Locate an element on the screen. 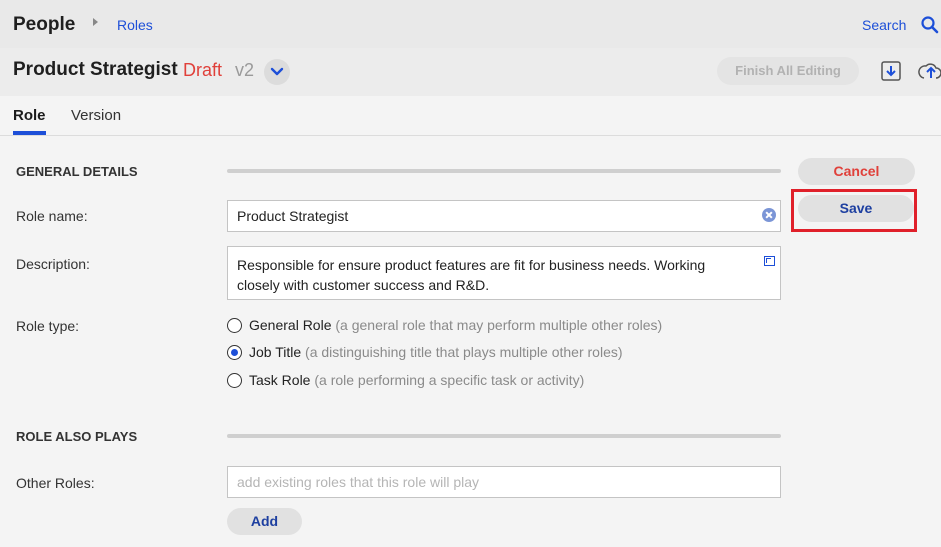  draft-status: Draft is located at coordinates (203, 70).